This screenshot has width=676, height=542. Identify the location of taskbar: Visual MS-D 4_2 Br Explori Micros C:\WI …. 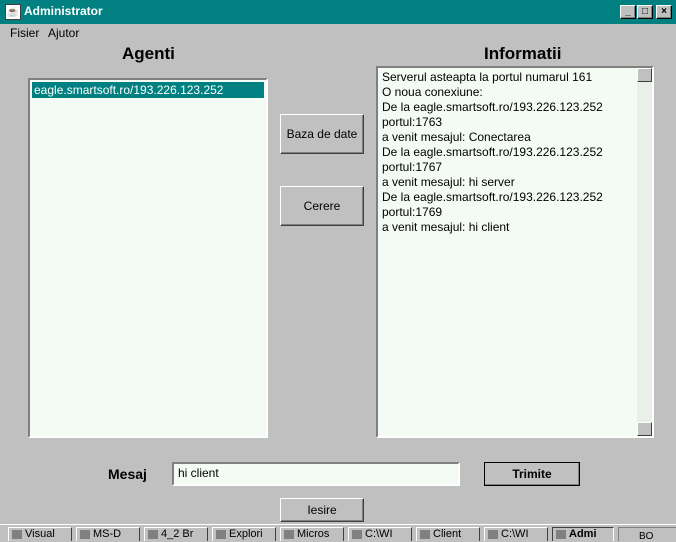
(338, 533).